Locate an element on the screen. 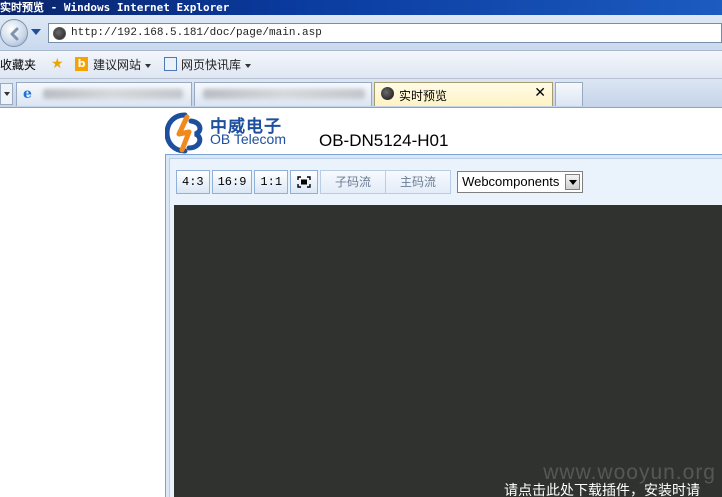 The height and width of the screenshot is (497, 722). ie-icon: e is located at coordinates (27, 94).